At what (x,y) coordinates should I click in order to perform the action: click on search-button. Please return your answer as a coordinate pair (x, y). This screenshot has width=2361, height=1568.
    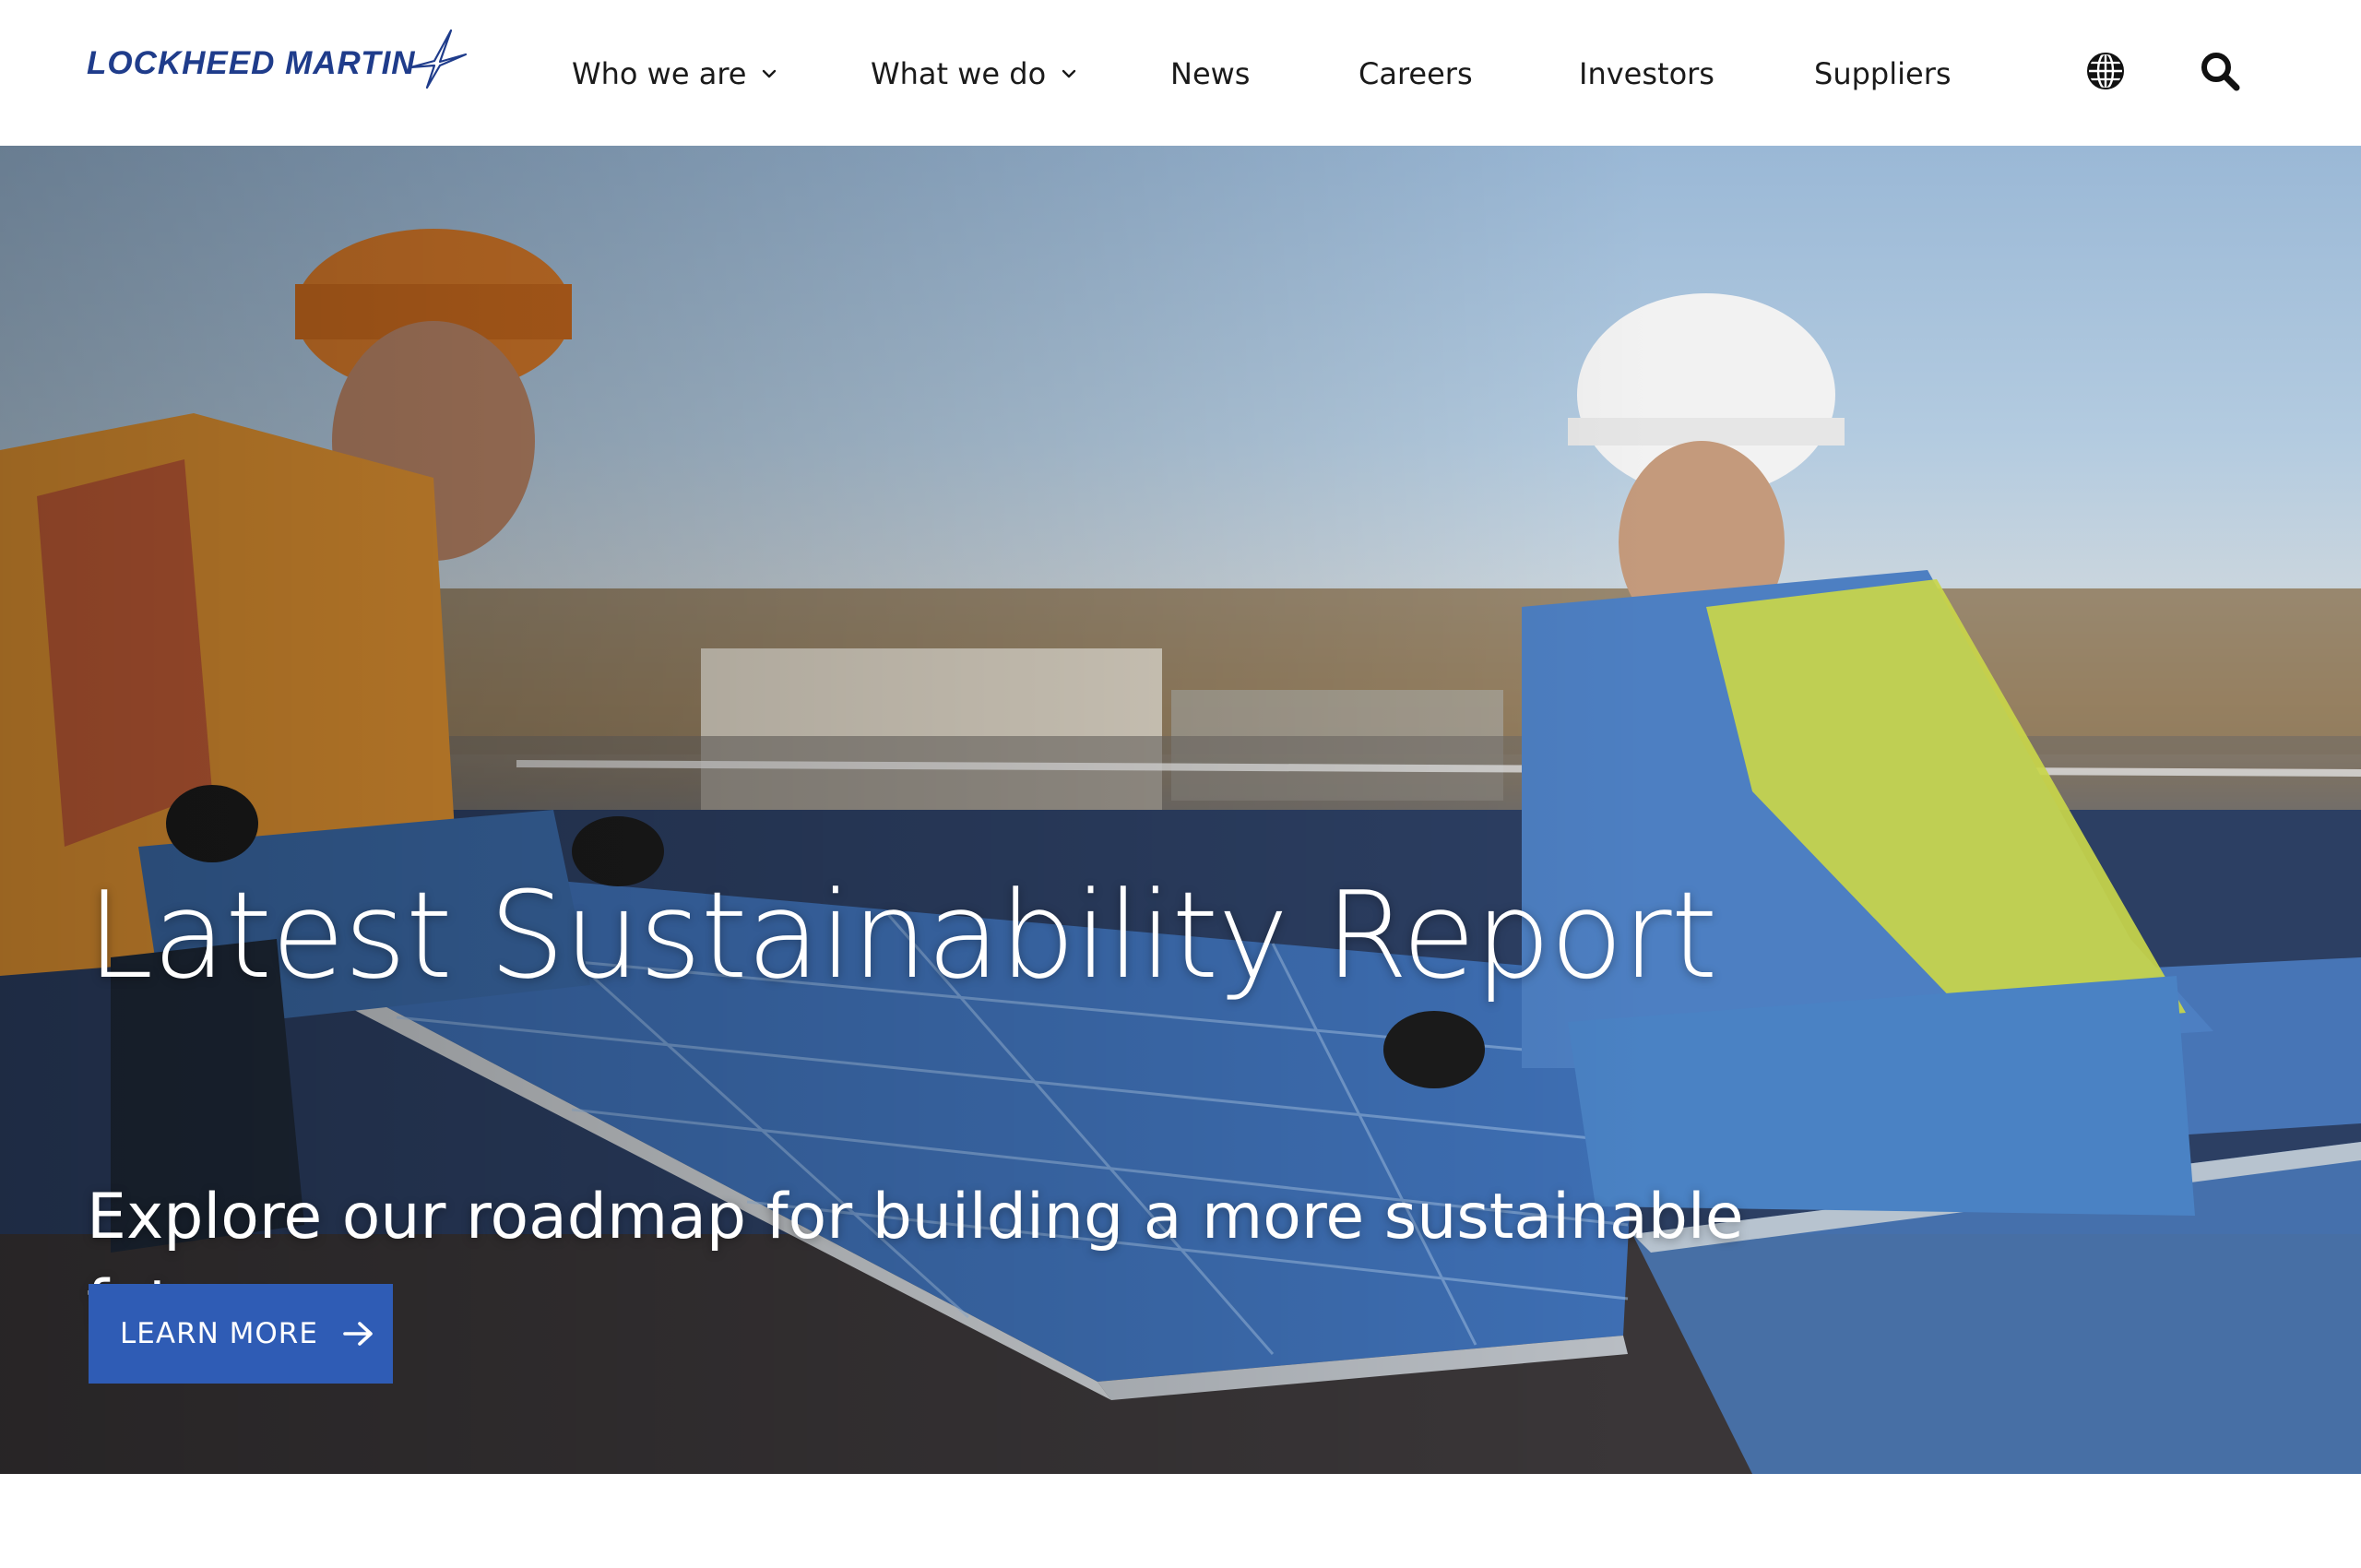
    Looking at the image, I should click on (2220, 71).